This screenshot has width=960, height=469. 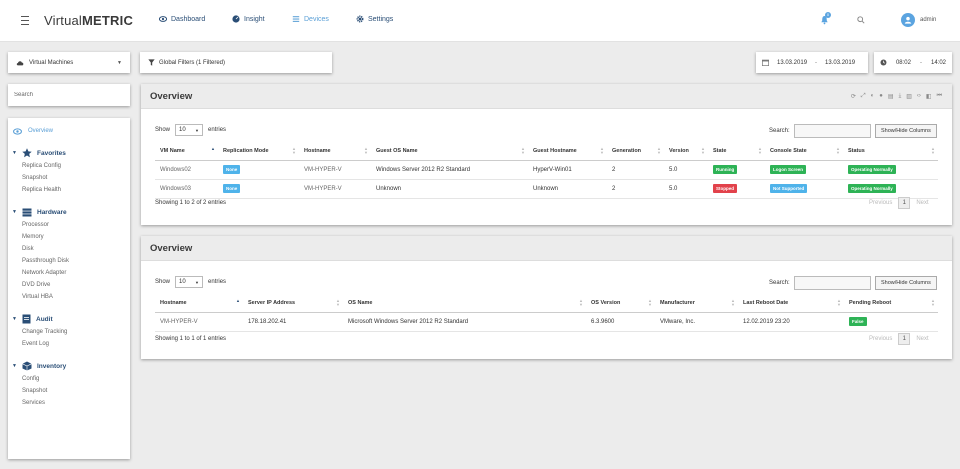 What do you see at coordinates (41, 131) in the screenshot?
I see `sidebar-item-overview-label: Overview` at bounding box center [41, 131].